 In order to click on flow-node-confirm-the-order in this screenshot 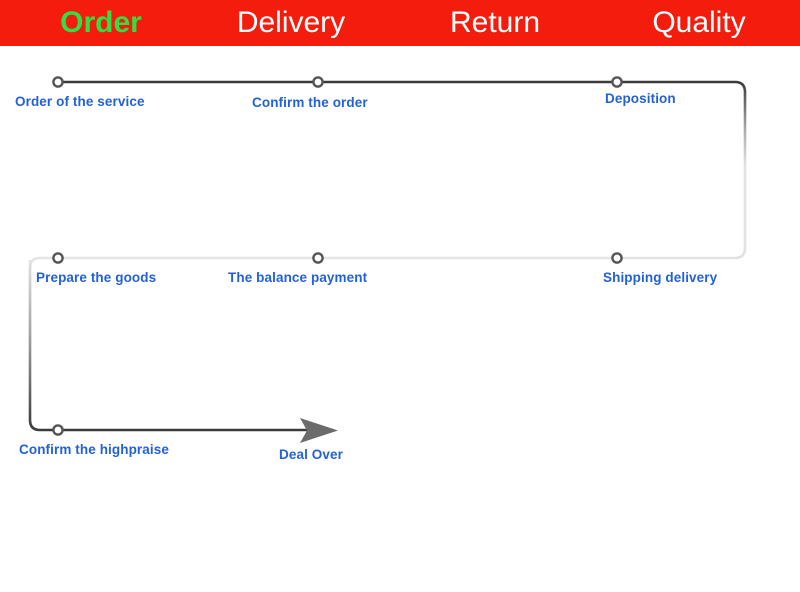, I will do `click(318, 82)`.